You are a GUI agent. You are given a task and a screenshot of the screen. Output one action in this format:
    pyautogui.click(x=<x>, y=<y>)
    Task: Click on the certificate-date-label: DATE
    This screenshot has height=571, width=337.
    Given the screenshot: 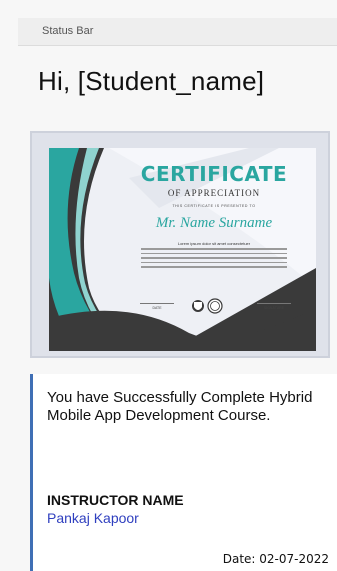 What is the action you would take?
    pyautogui.click(x=157, y=308)
    